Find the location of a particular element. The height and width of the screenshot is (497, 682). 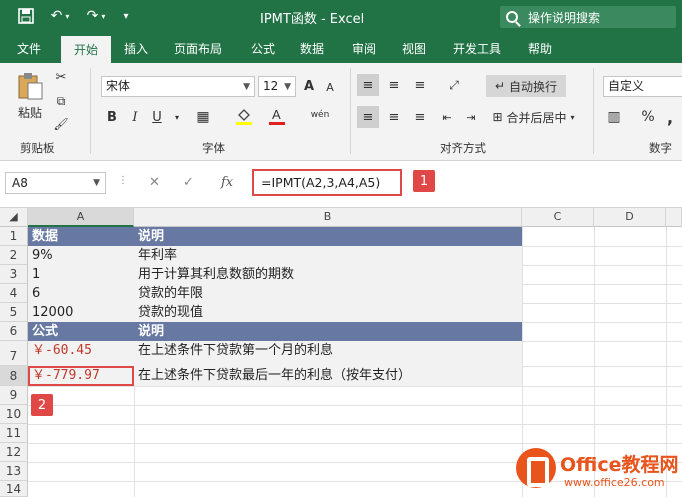

underline-button: U is located at coordinates (157, 117).